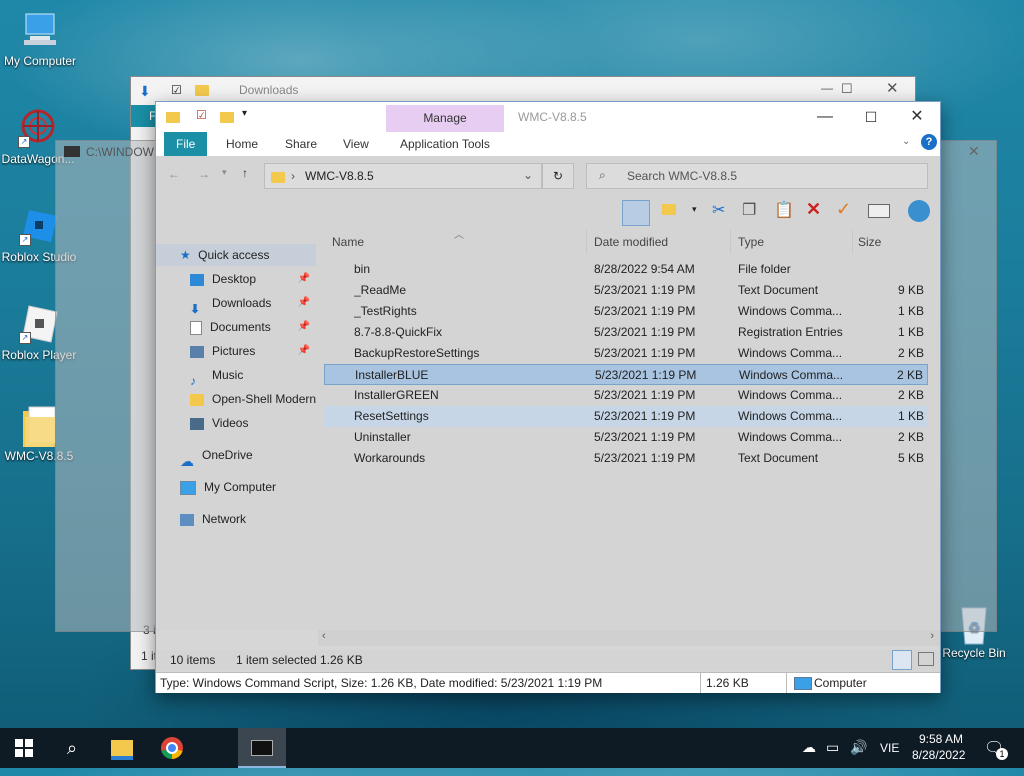 This screenshot has width=1024, height=776. Describe the element at coordinates (262, 748) in the screenshot. I see `cmd-taskbar-icon` at that location.